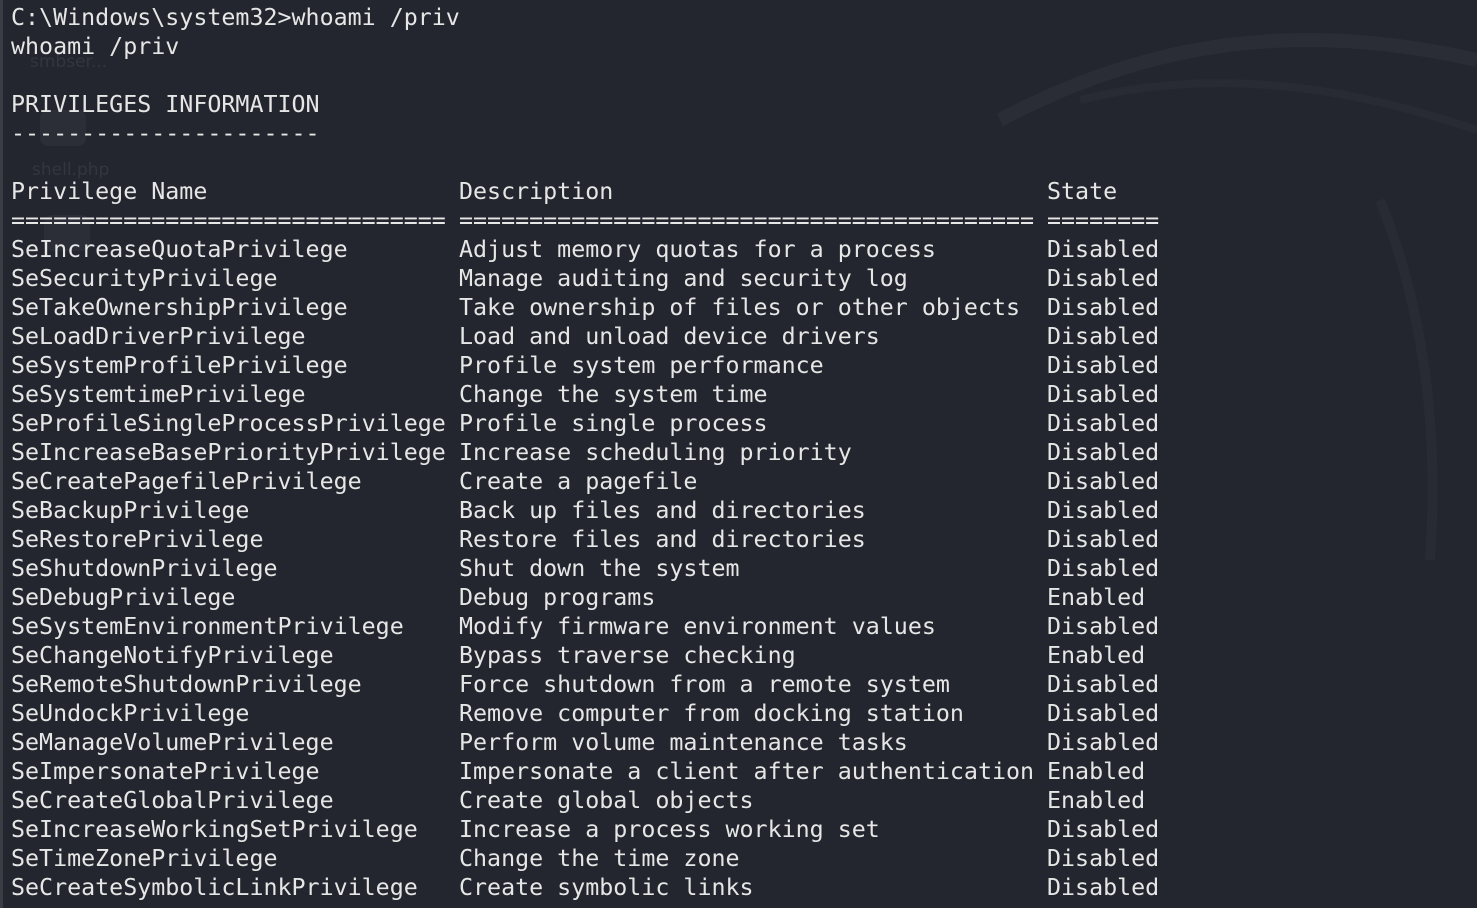  Describe the element at coordinates (606, 887) in the screenshot. I see `privilege-description: Create symbolic links` at that location.